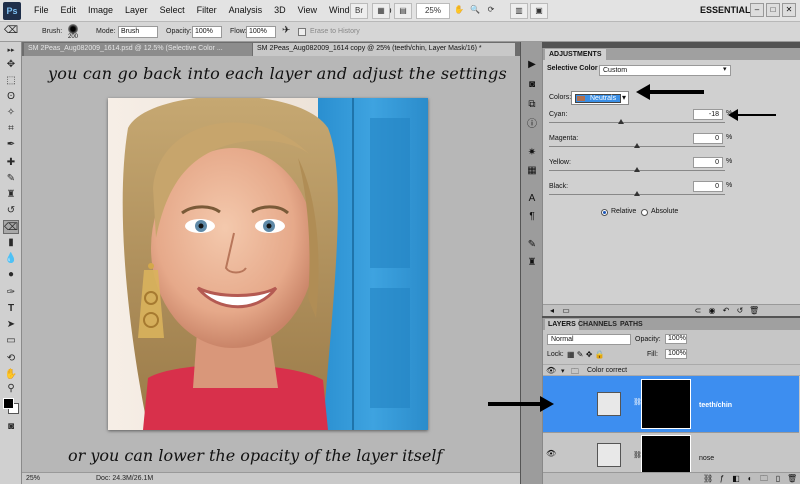 Image resolution: width=800 pixels, height=484 pixels. Describe the element at coordinates (708, 138) in the screenshot. I see `magenta-field: 0` at that location.